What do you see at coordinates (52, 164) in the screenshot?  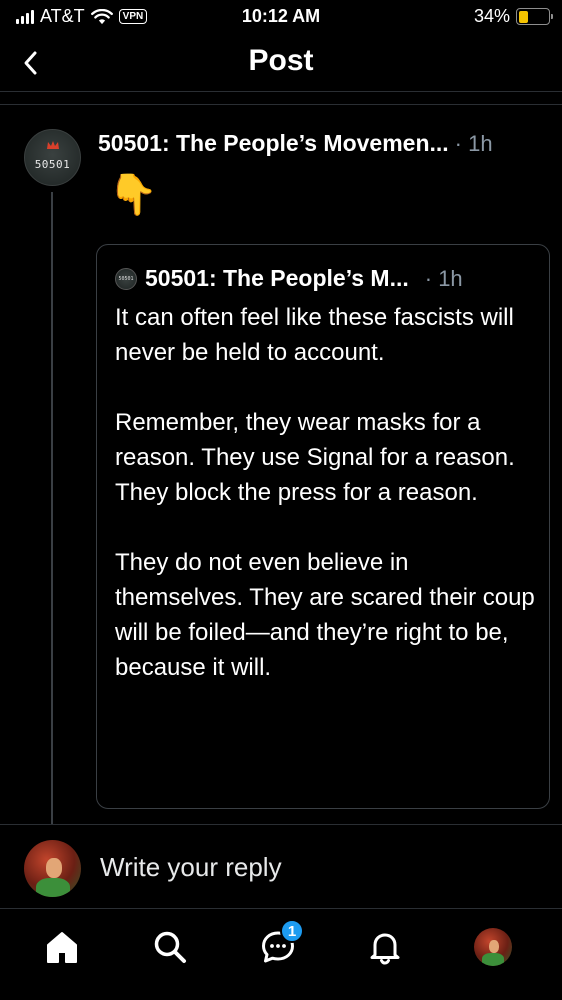 I see `avatar-logo-text: 50501` at bounding box center [52, 164].